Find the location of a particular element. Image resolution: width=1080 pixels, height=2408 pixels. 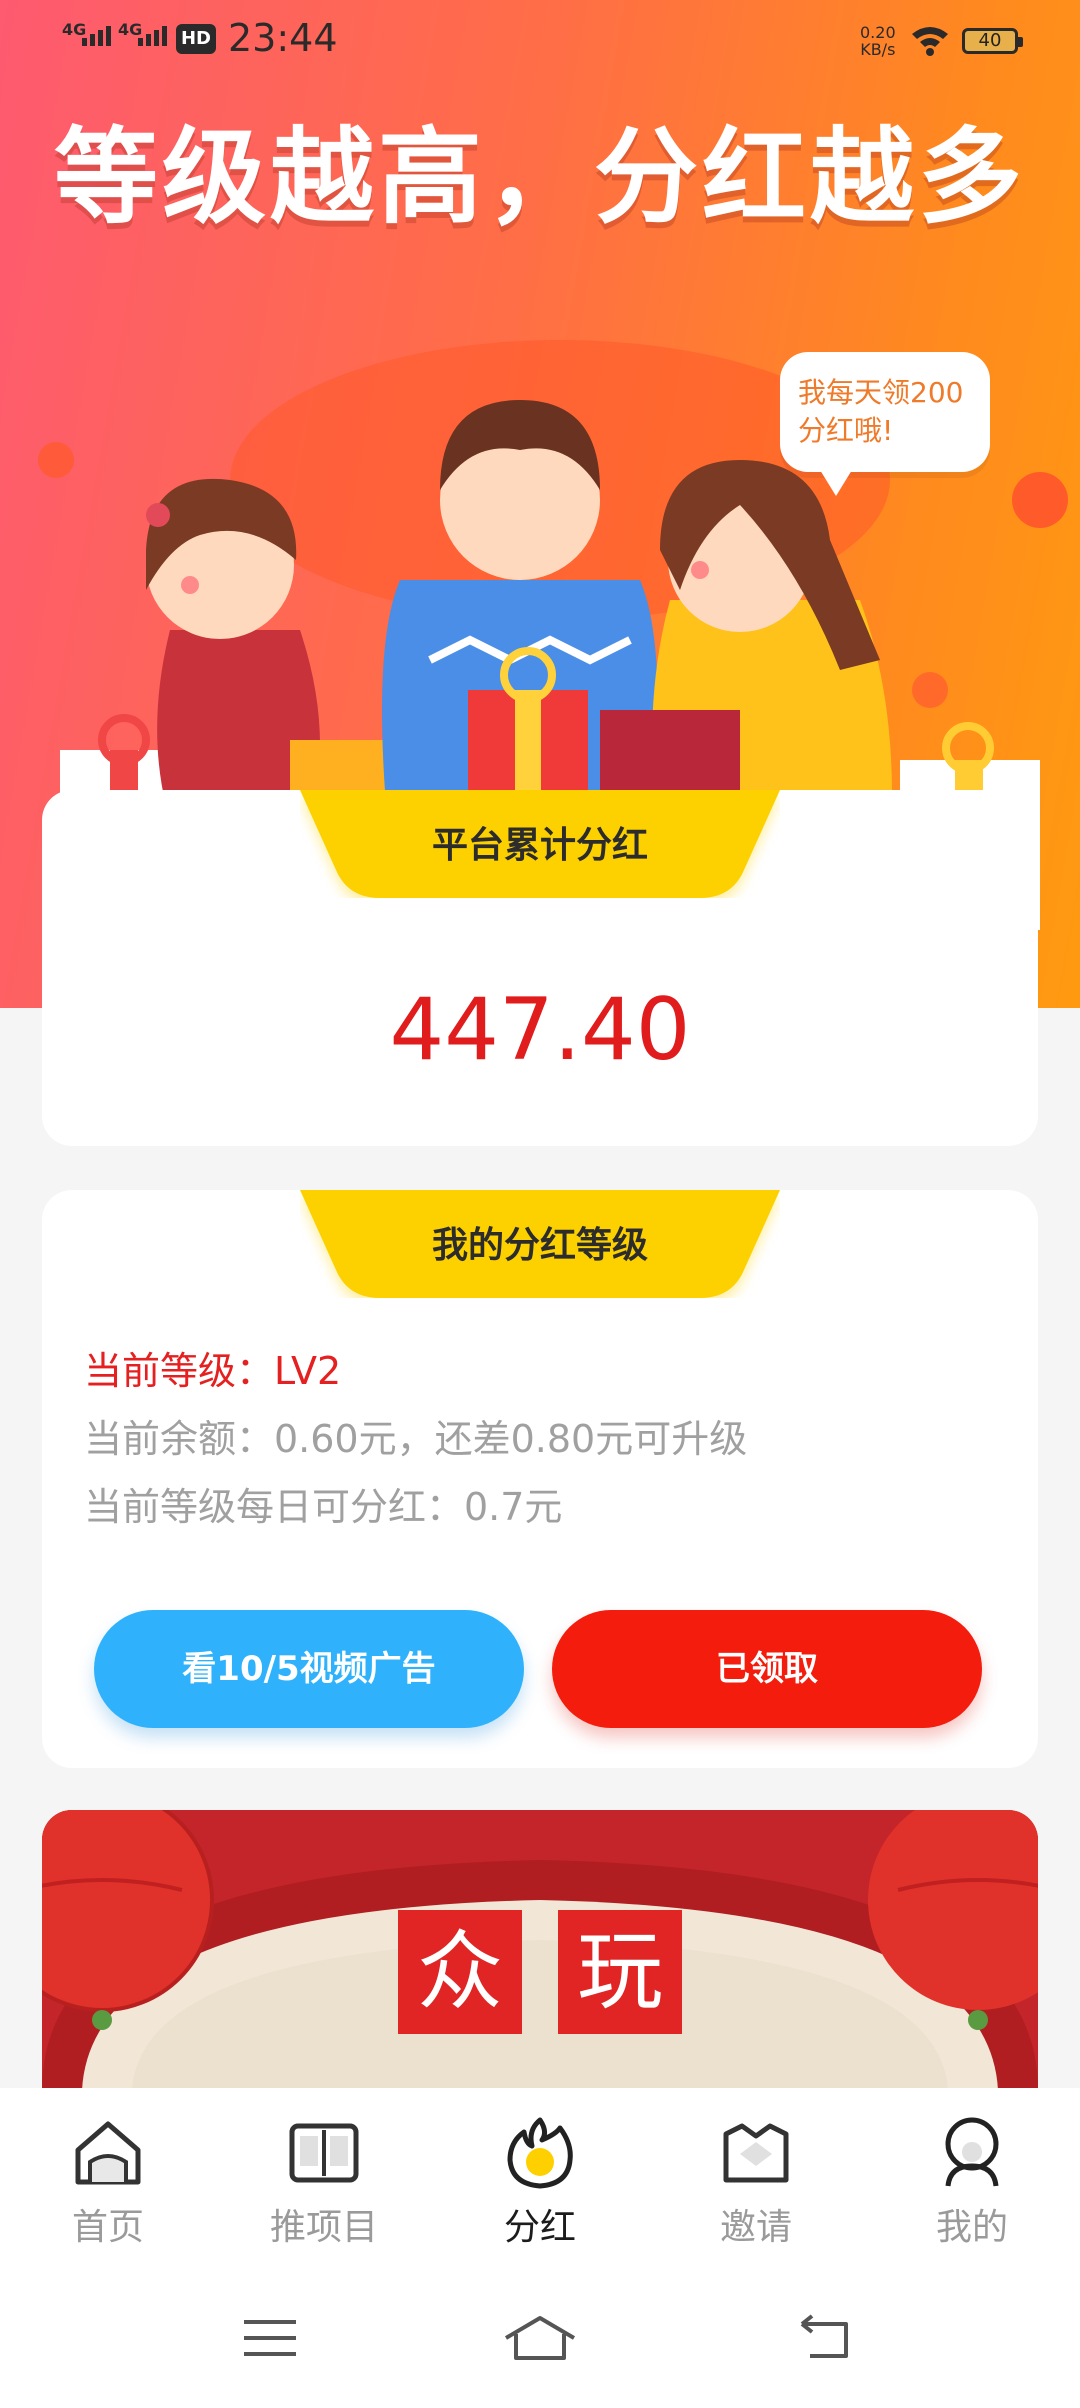

banner-background is located at coordinates (540, 1950).